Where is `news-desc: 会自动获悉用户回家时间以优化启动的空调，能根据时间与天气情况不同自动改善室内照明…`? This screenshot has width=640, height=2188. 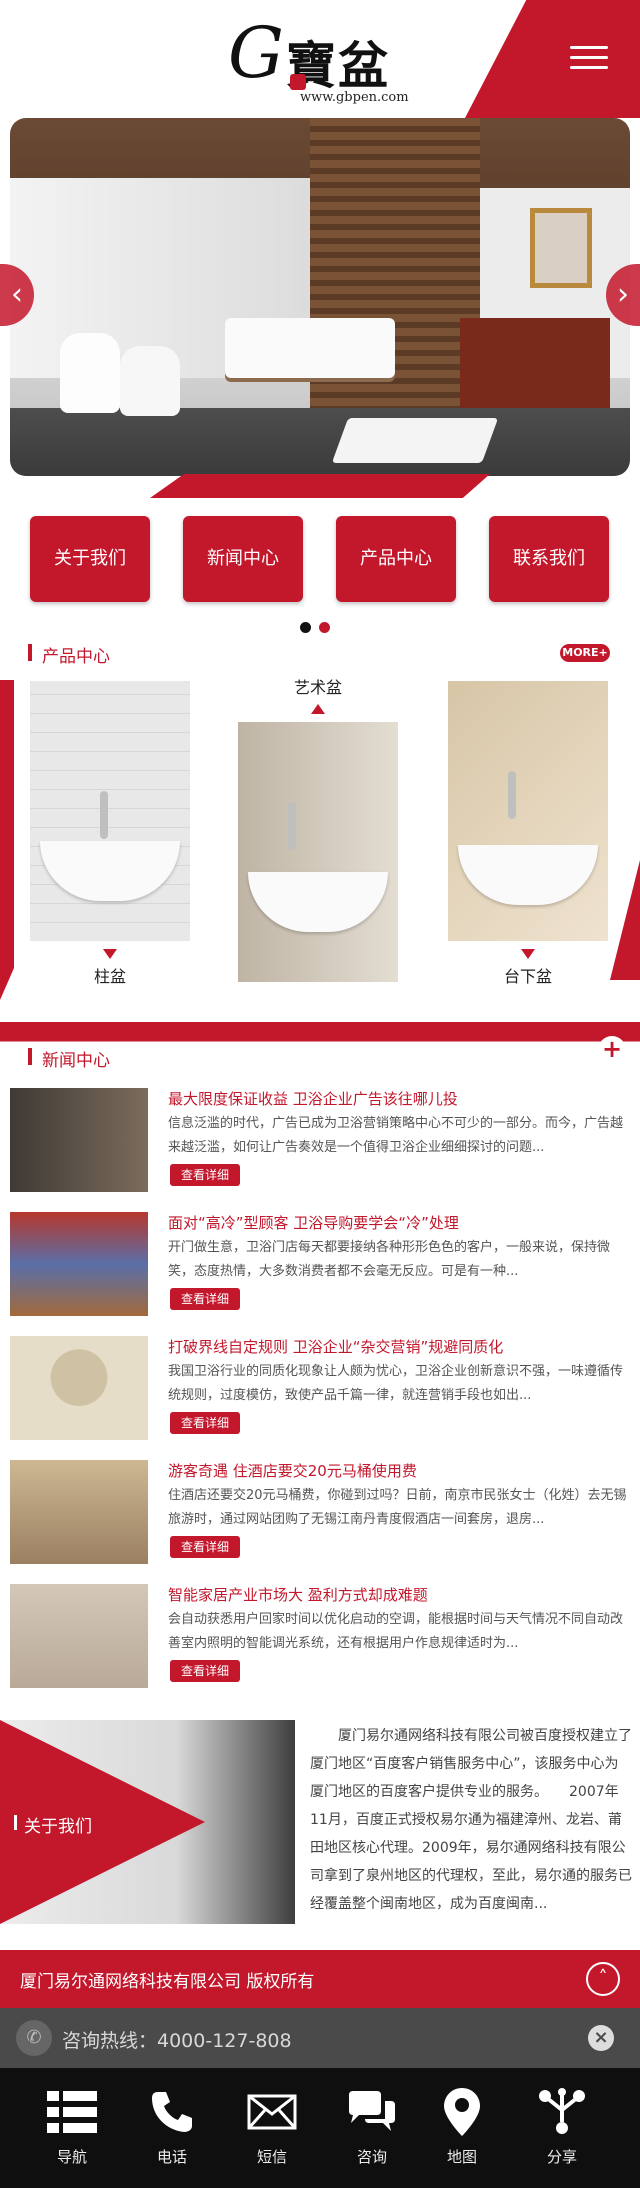 news-desc: 会自动获悉用户回家时间以优化启动的空调，能根据时间与天气情况不同自动改善室内照明… is located at coordinates (396, 1631).